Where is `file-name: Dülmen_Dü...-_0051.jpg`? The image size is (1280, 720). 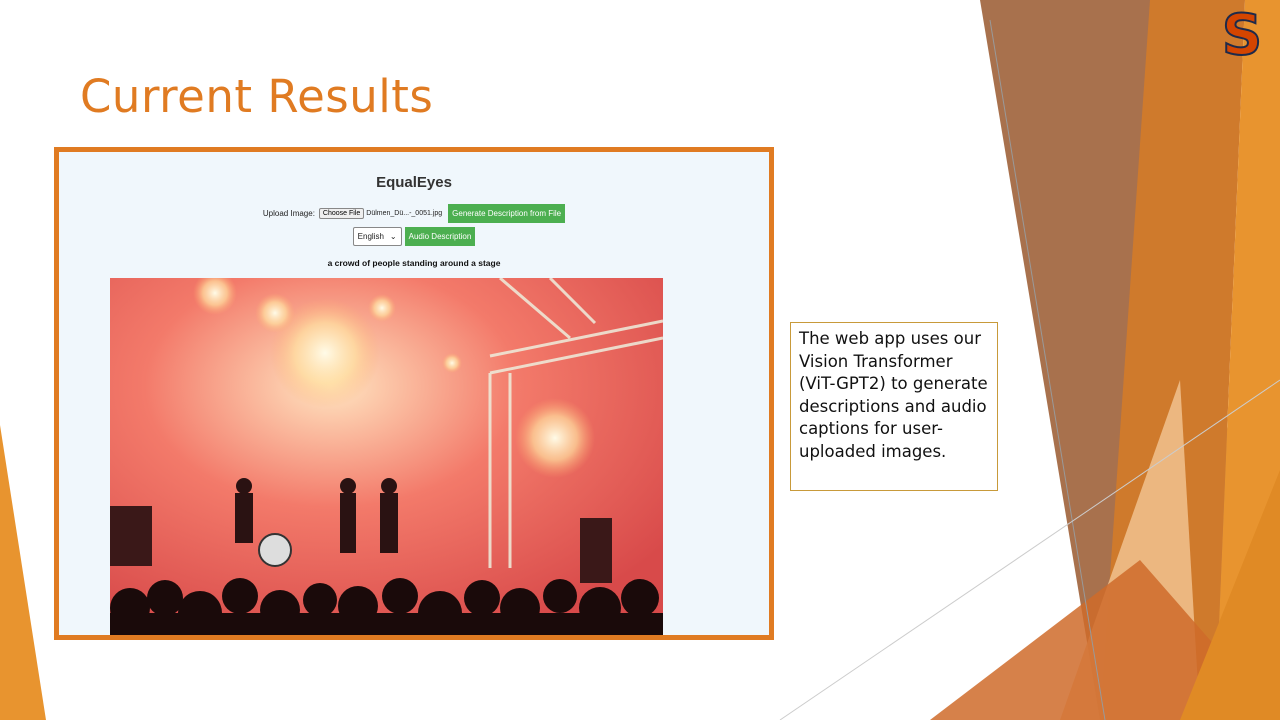 file-name: Dülmen_Dü...-_0051.jpg is located at coordinates (404, 213).